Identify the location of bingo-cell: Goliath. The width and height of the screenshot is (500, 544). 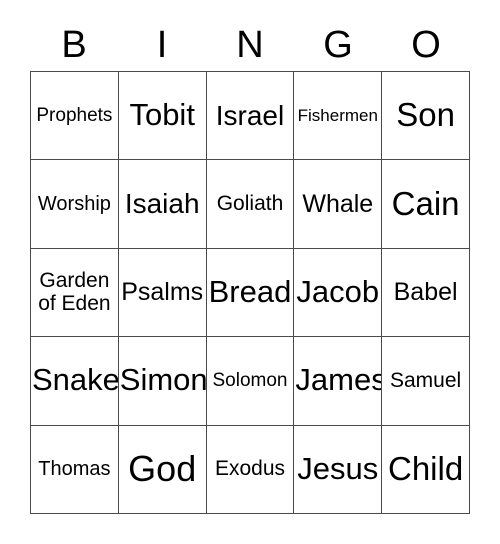
(250, 204).